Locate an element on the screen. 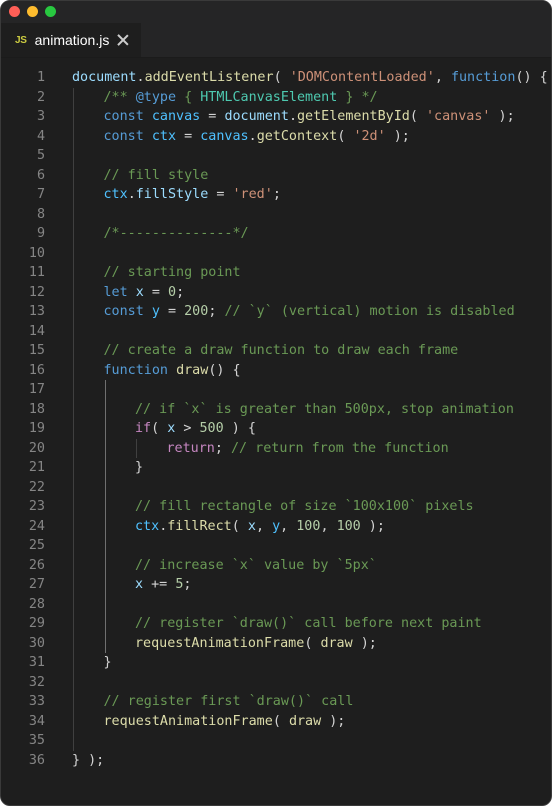 The height and width of the screenshot is (806, 552). code-token: function is located at coordinates (483, 77).